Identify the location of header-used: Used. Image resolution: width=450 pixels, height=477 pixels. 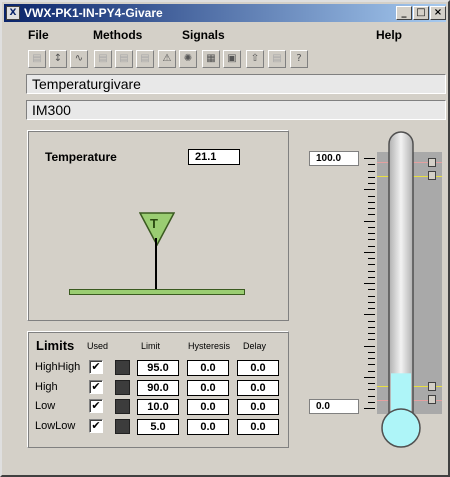
(98, 346).